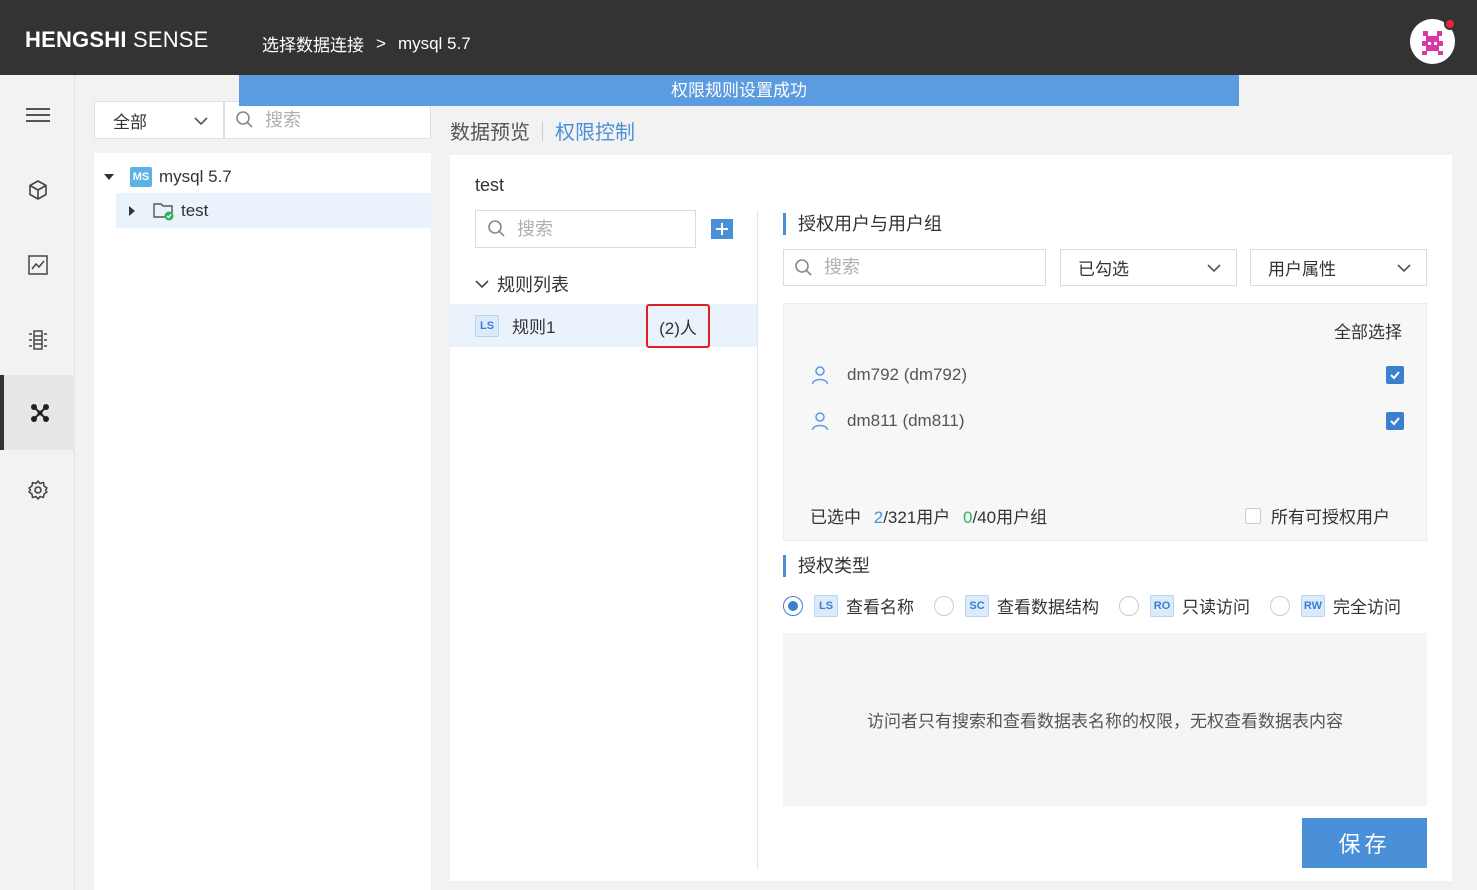 Image resolution: width=1477 pixels, height=890 pixels. I want to click on mysql-badge: MS, so click(141, 176).